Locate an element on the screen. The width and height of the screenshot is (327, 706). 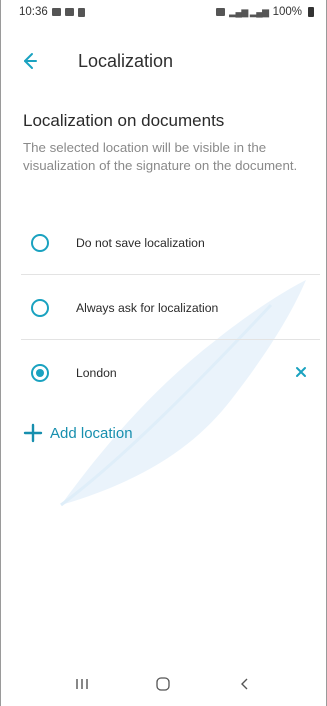
recent-apps-icon is located at coordinates (82, 684).